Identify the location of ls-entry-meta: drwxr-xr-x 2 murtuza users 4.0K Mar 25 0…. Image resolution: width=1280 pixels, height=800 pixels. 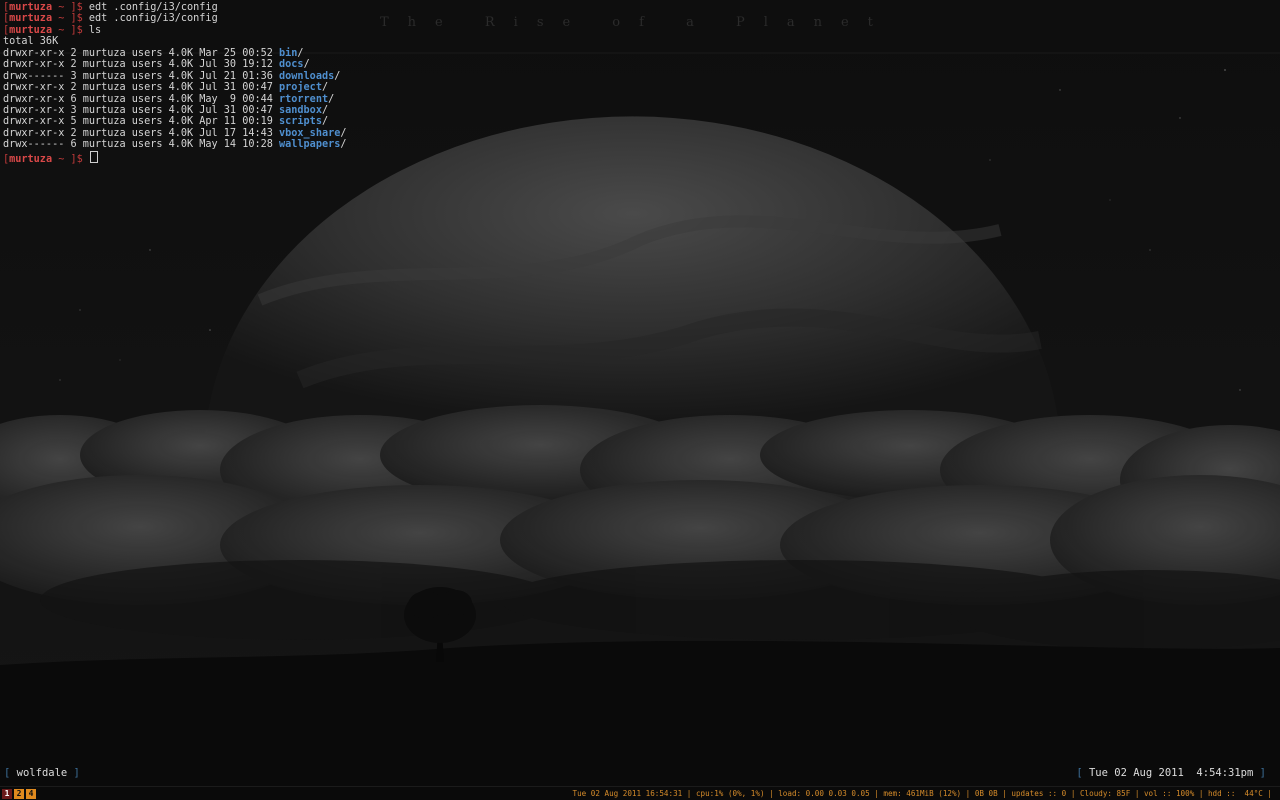
(141, 53).